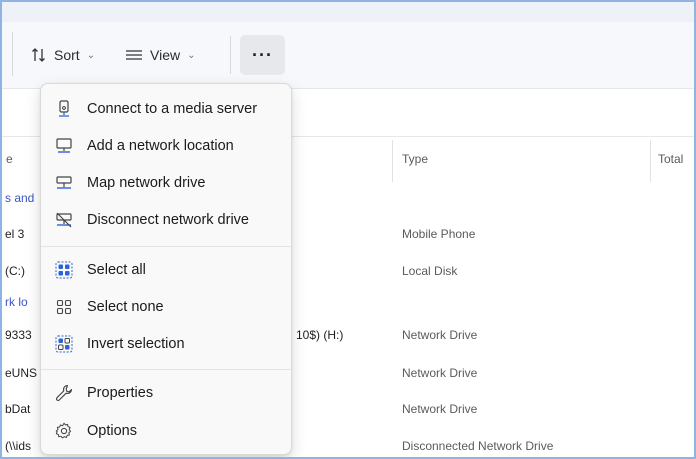 The width and height of the screenshot is (696, 459). I want to click on view-lines-icon, so click(134, 55).